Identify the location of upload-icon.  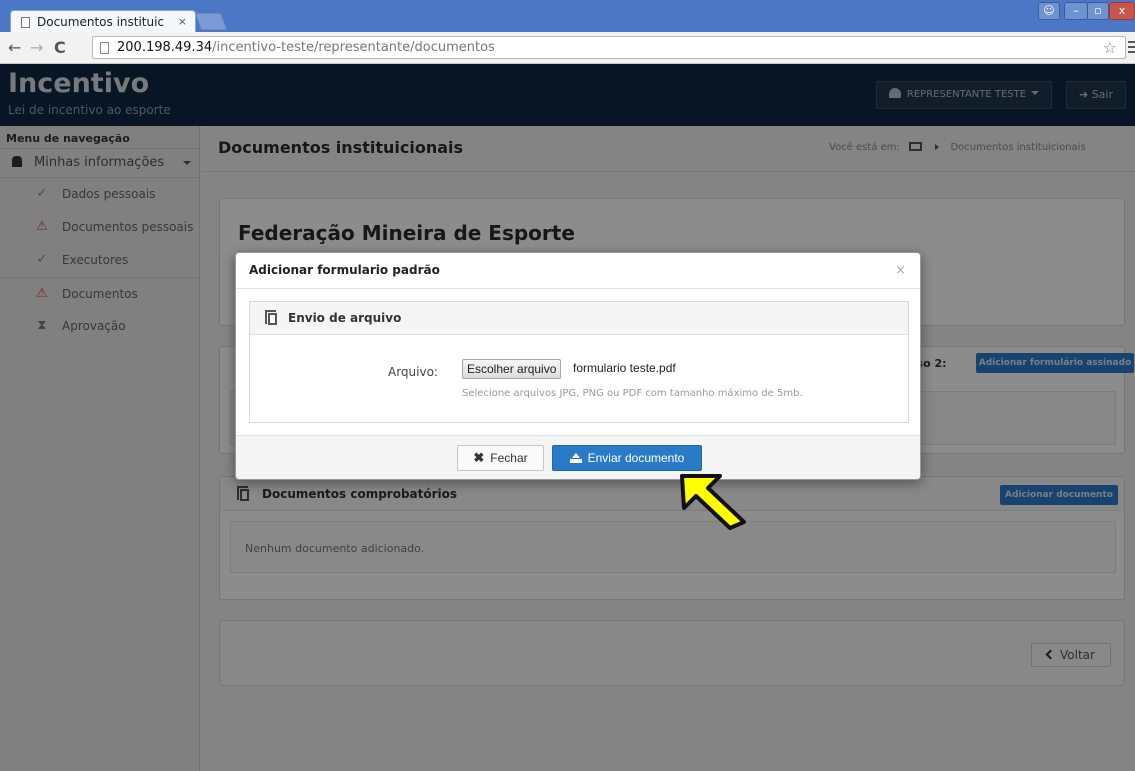
(575, 458).